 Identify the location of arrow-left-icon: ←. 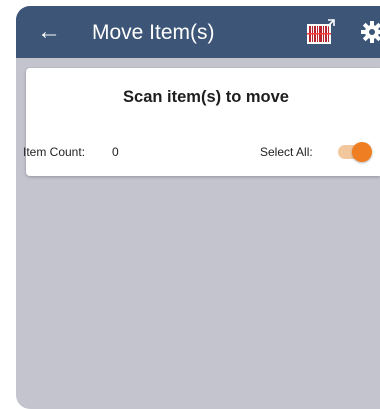
(49, 31).